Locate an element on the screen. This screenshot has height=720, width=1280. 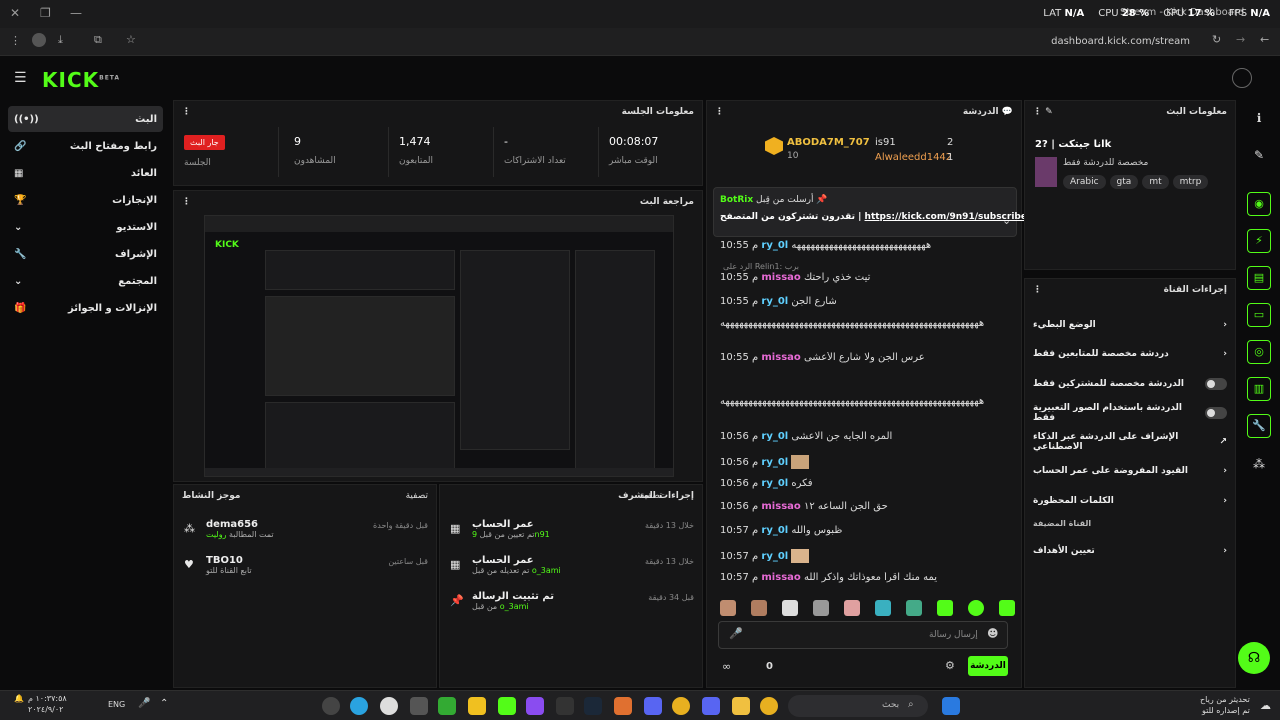
sidebar-item-drops: 🎁 الإنزالات و الجوائز is located at coordinates (85, 308).